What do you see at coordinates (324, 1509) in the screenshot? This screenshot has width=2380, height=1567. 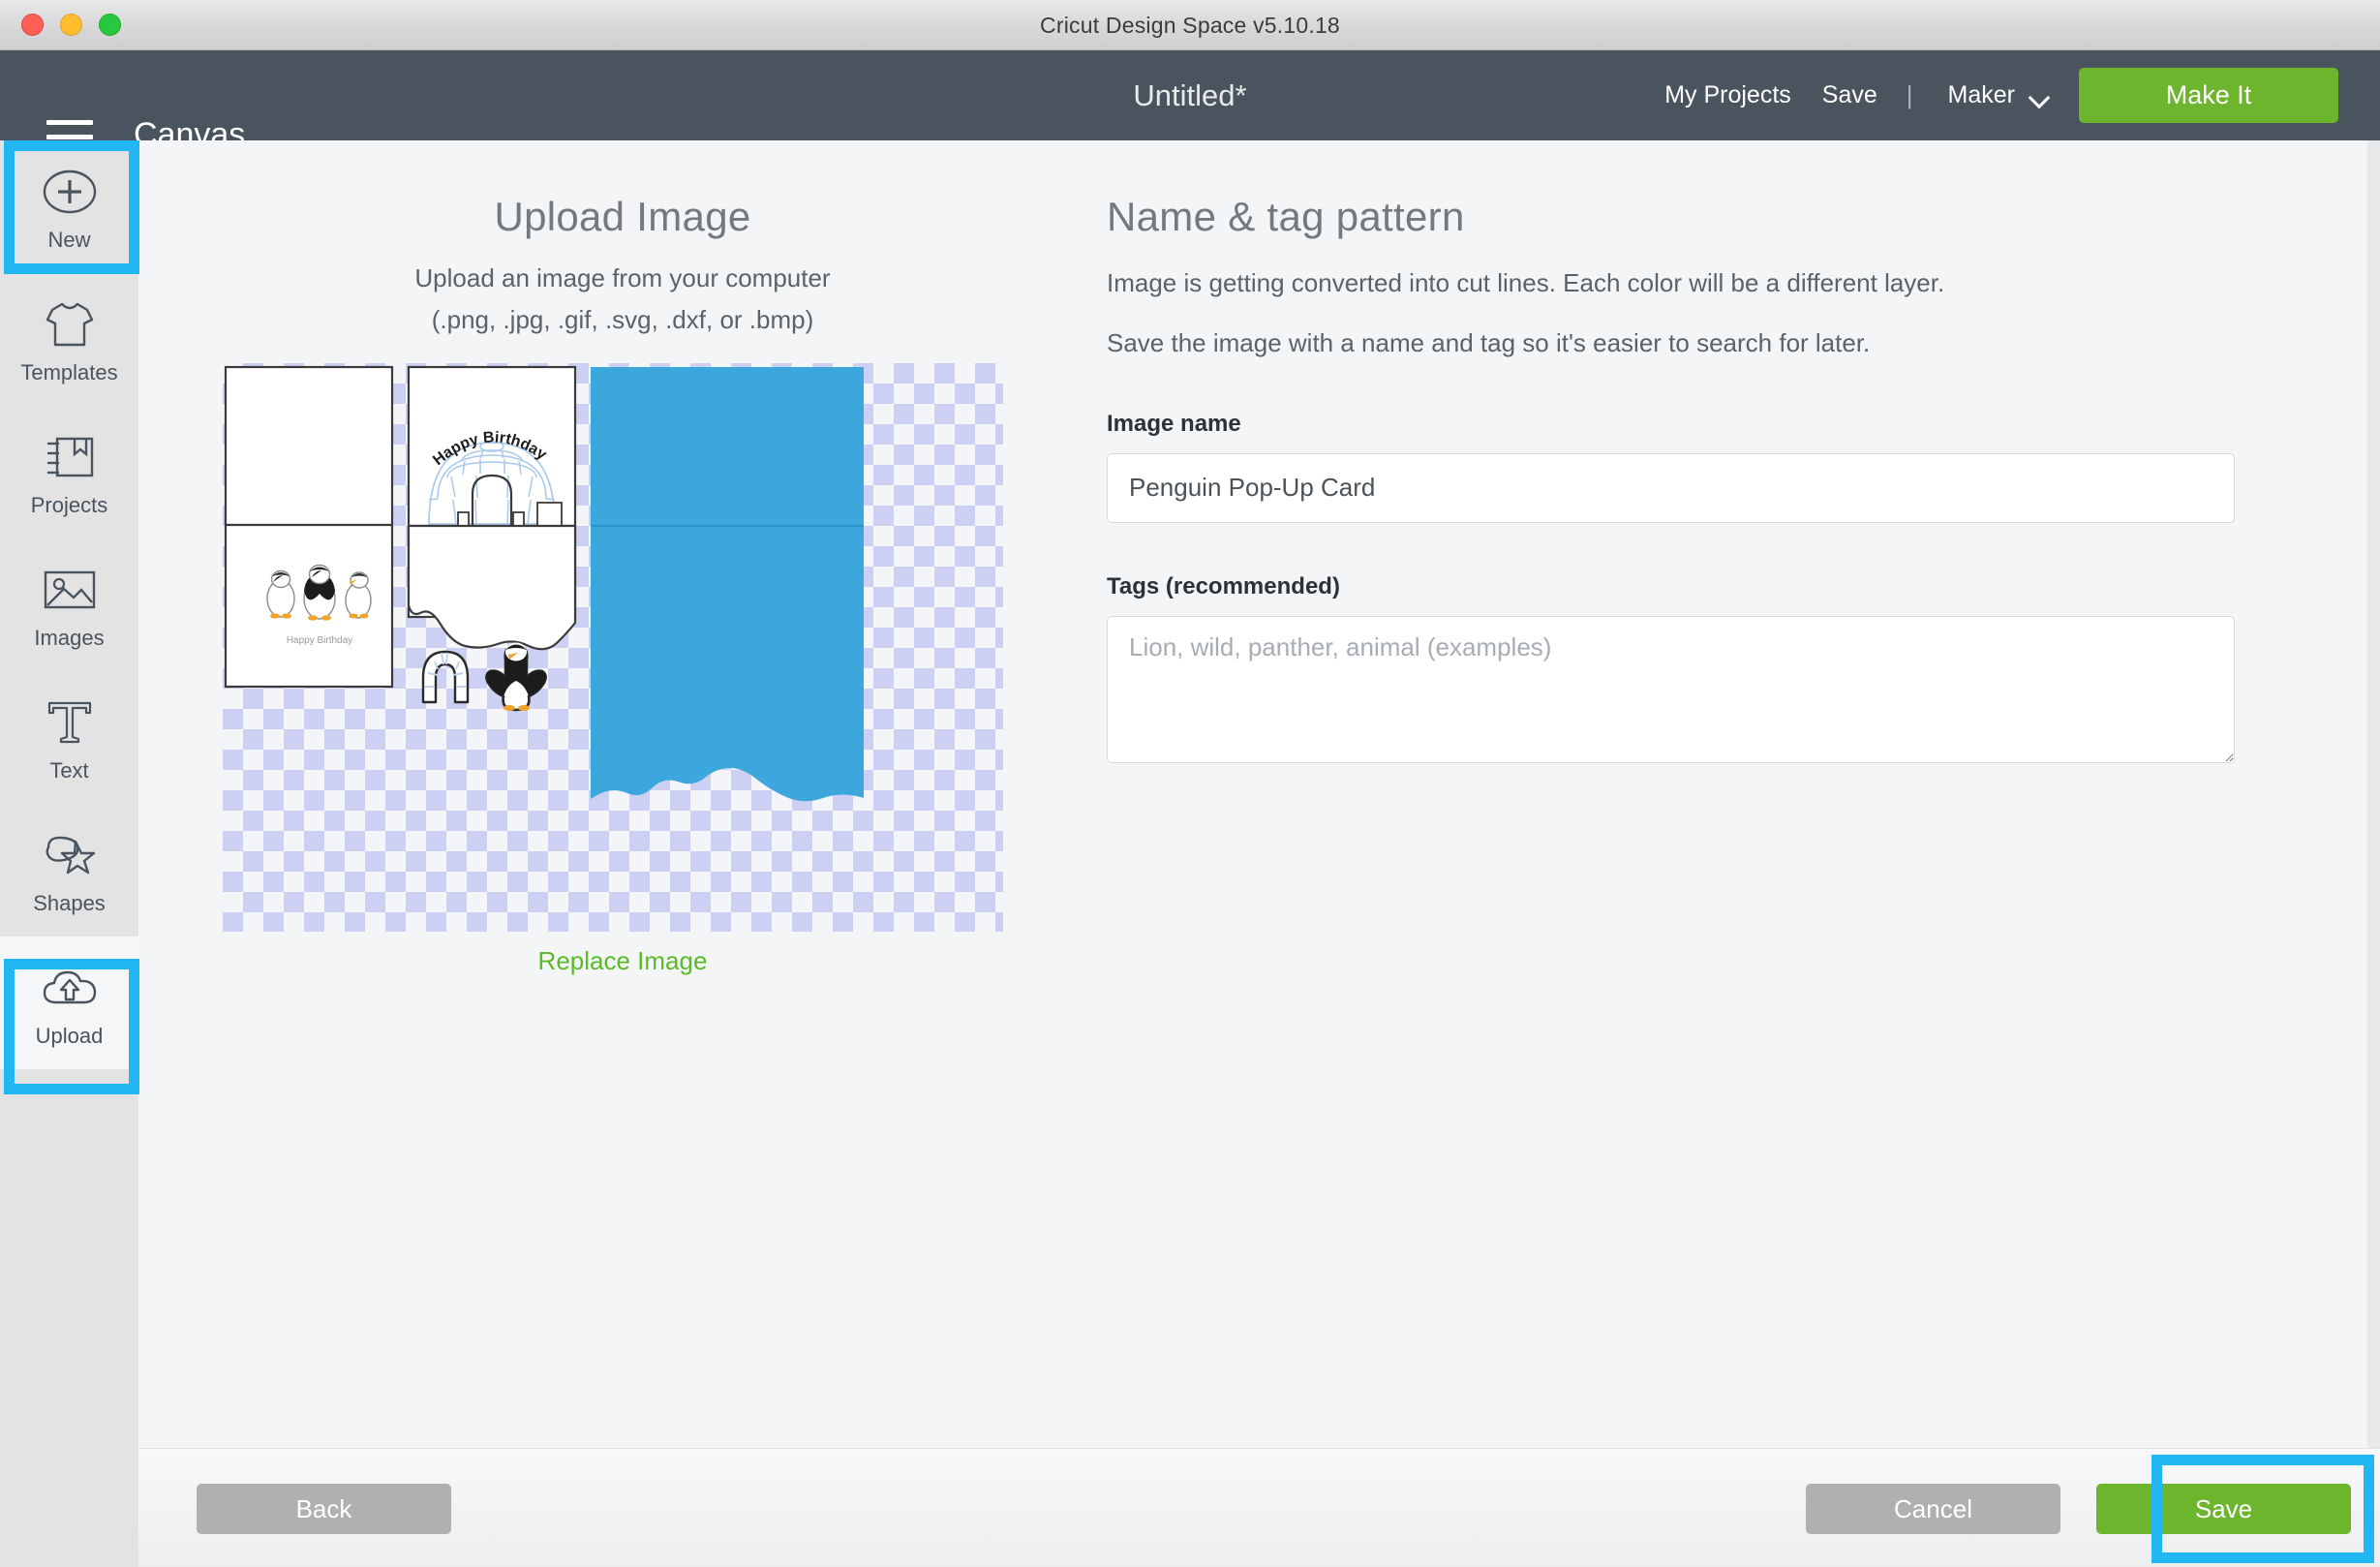 I see `back-button: Back` at bounding box center [324, 1509].